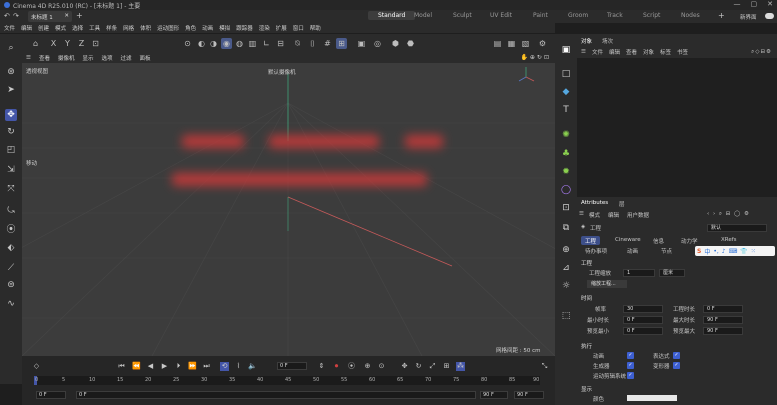 The width and height of the screenshot is (777, 405). What do you see at coordinates (632, 251) in the screenshot?
I see `attributes-tab-animation: 动画` at bounding box center [632, 251].